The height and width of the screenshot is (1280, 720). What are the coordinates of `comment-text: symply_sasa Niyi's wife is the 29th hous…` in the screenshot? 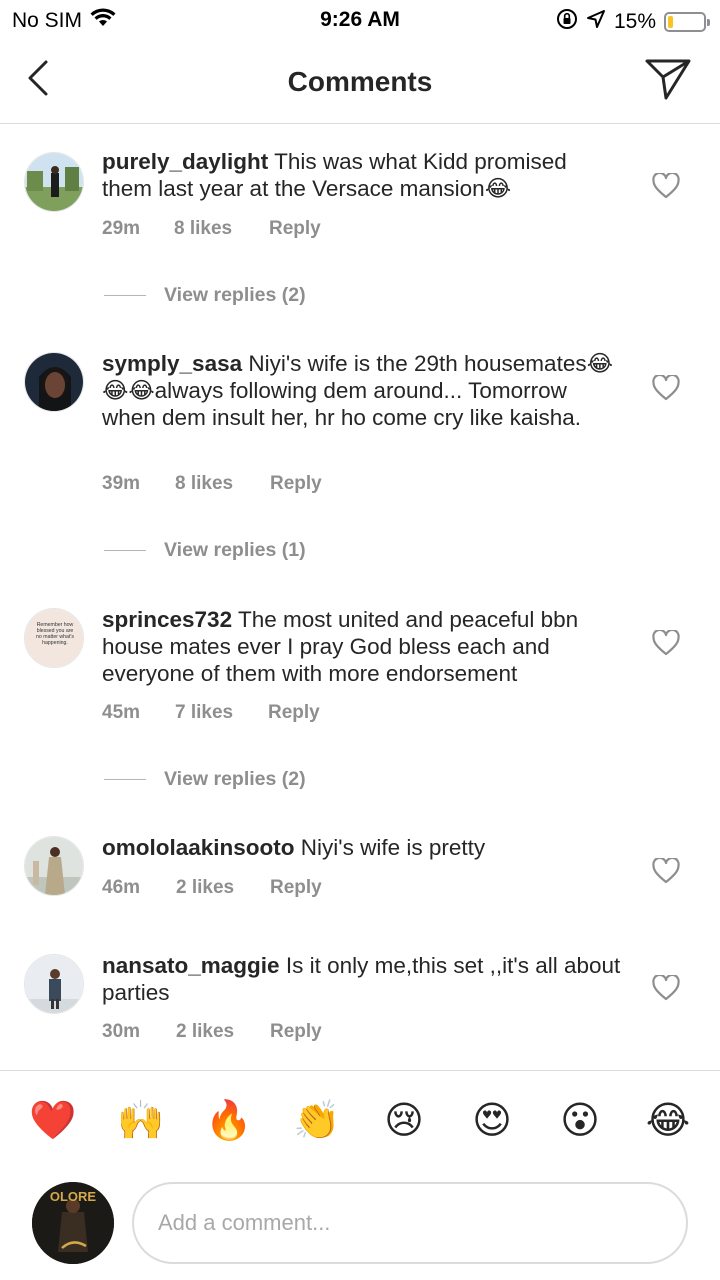 It's located at (362, 390).